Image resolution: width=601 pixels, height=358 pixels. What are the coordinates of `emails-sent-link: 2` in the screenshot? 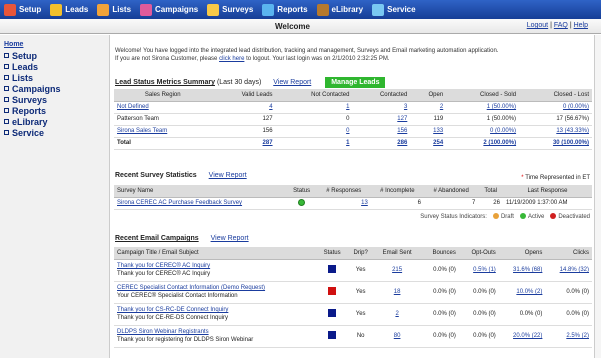 It's located at (396, 314).